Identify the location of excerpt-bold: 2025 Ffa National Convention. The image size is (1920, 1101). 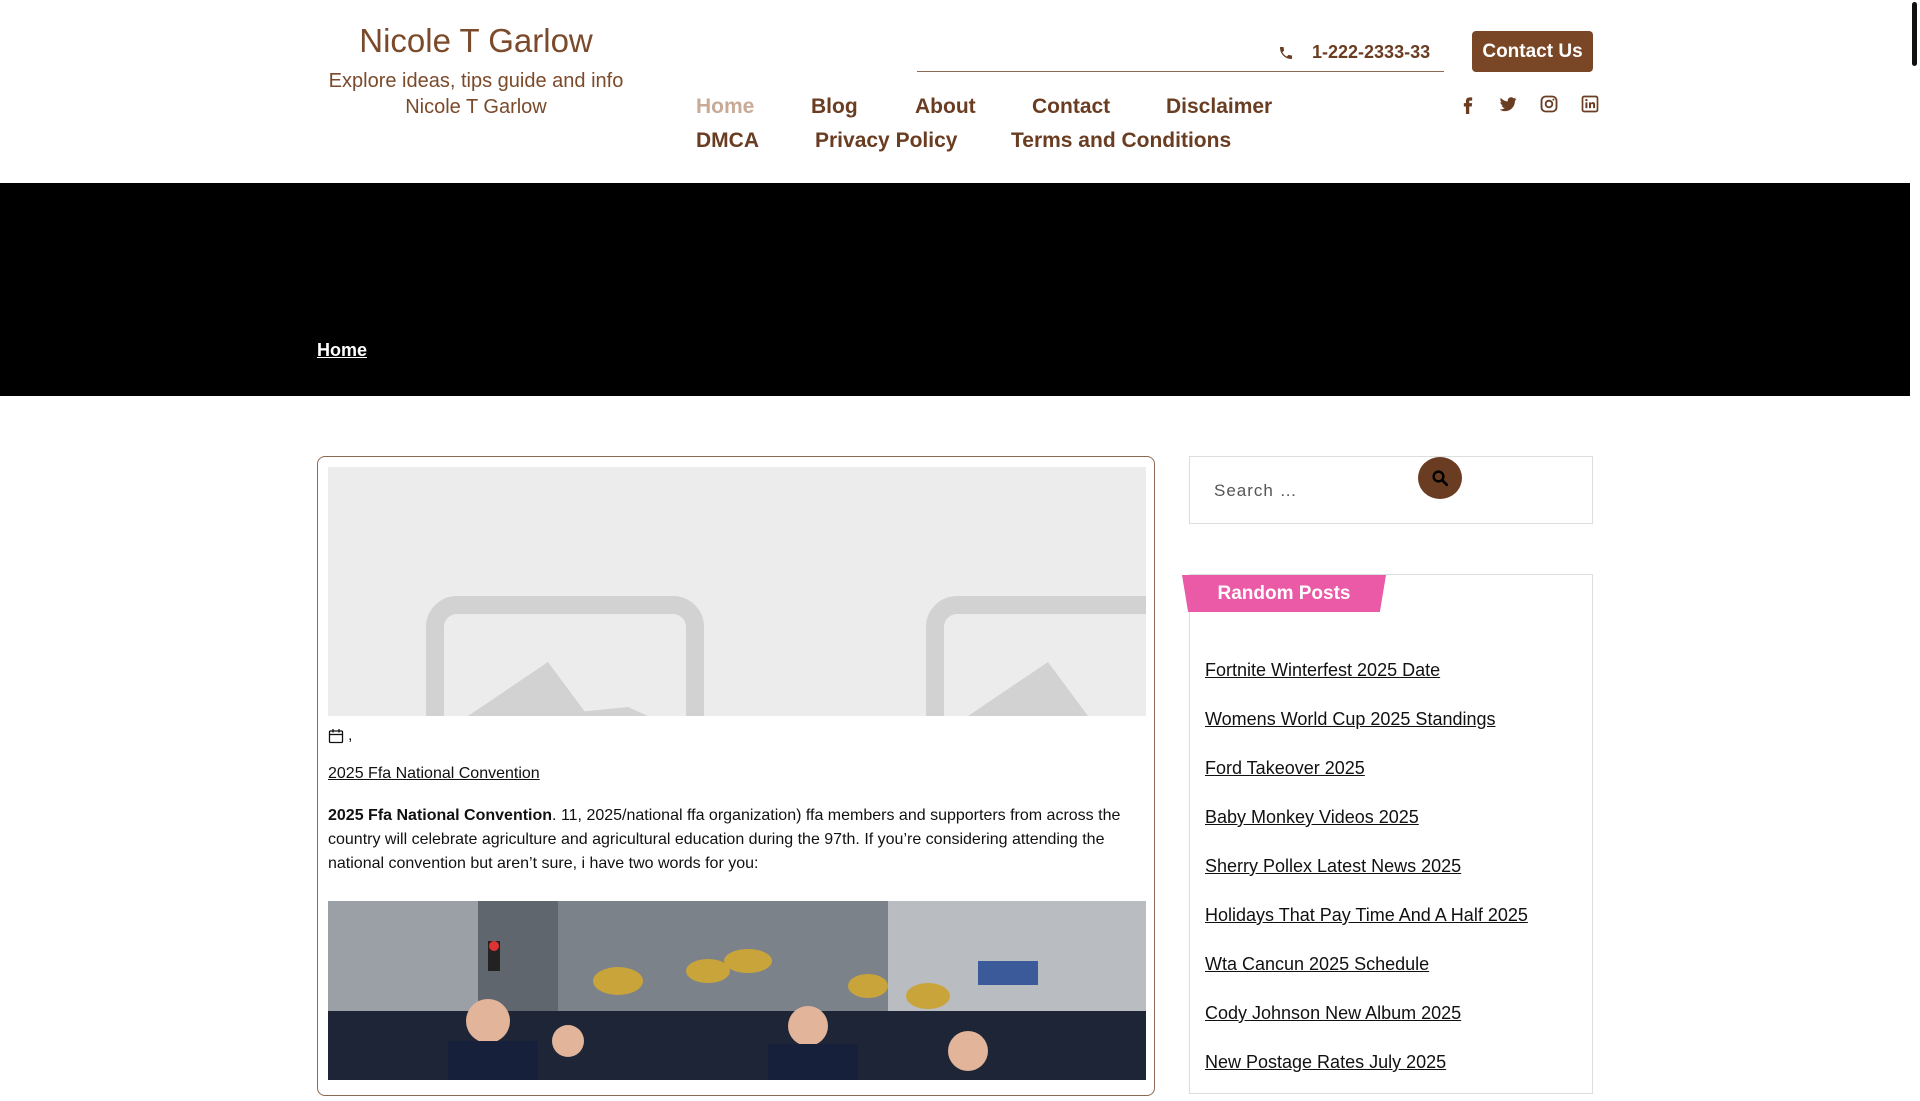
(440, 815).